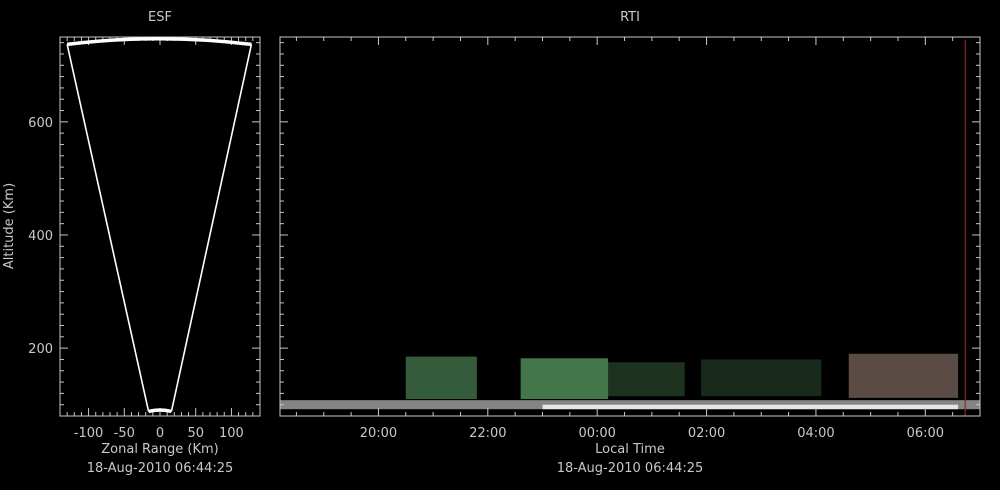 This screenshot has height=490, width=1000. I want to click on rti-x-axis-label: Local Time, so click(630, 449).